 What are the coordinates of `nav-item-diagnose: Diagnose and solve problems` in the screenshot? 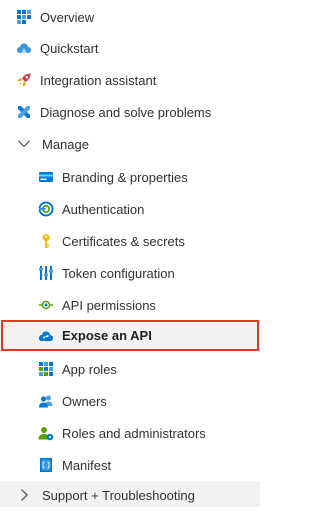 It's located at (130, 112).